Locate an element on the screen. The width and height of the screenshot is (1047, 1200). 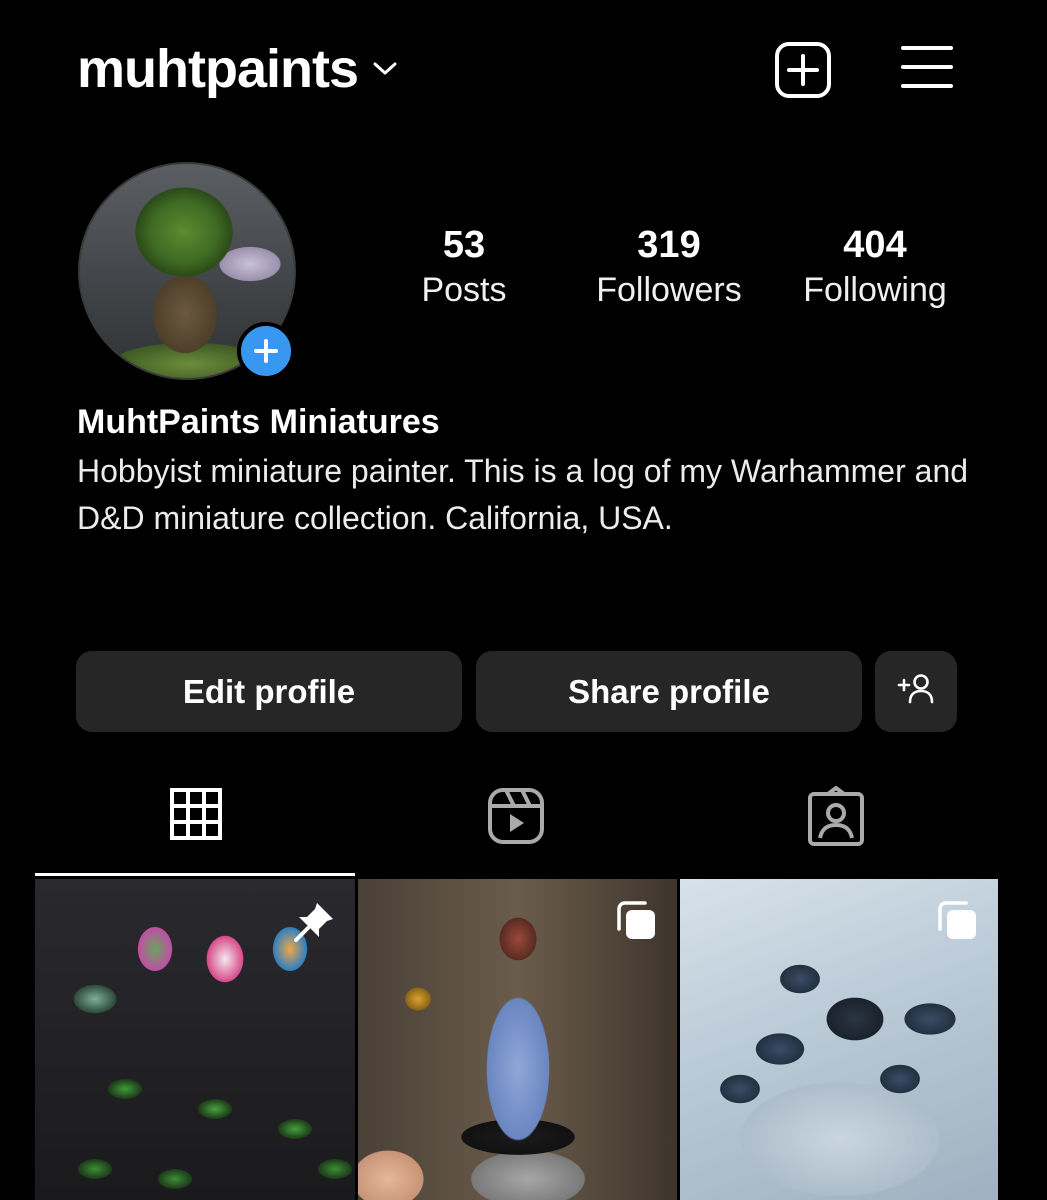
following-label: Following is located at coordinates (875, 290).